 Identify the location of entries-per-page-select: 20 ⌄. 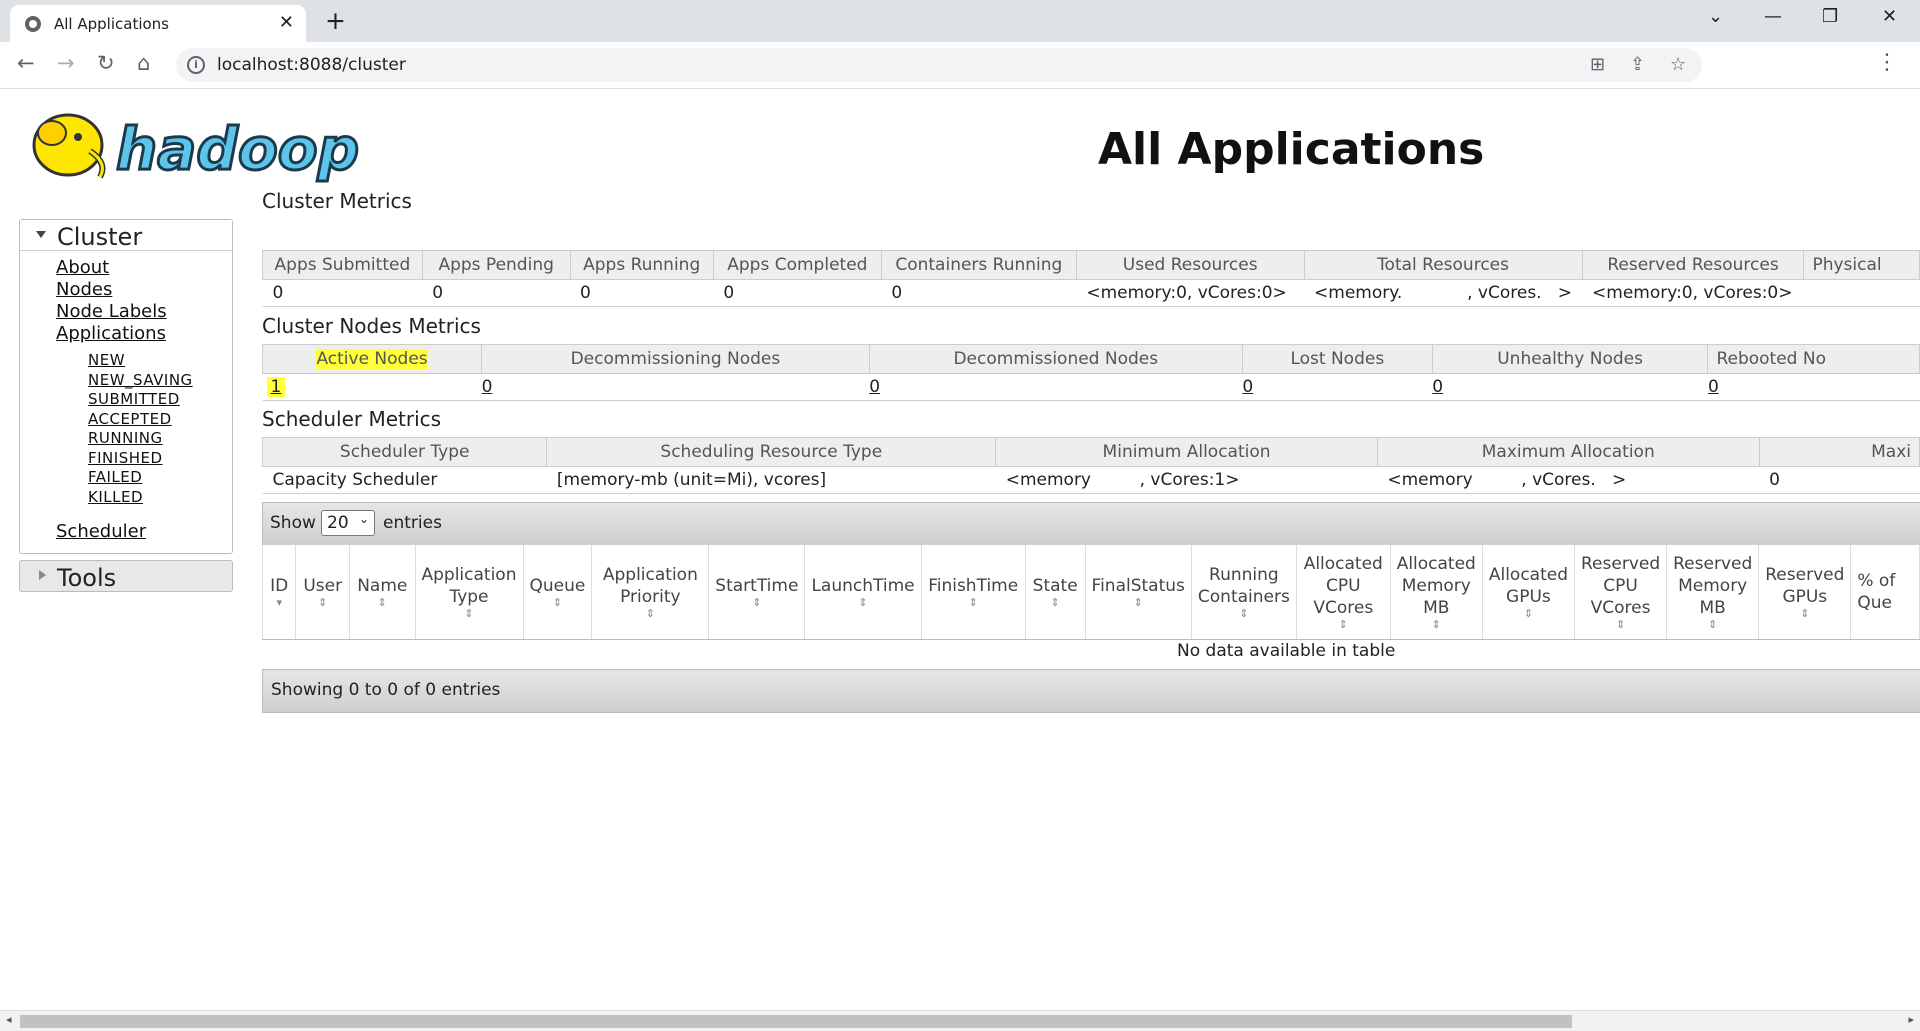
(348, 523).